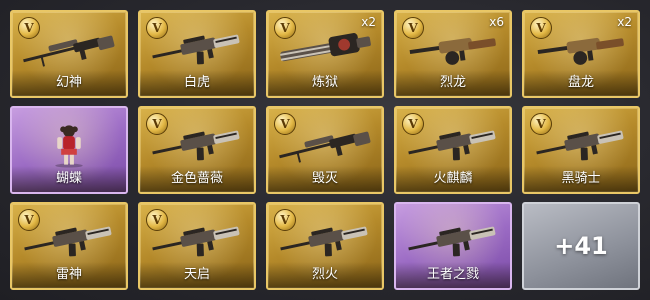 The height and width of the screenshot is (300, 650). I want to click on item-name: 黑骑士, so click(581, 179).